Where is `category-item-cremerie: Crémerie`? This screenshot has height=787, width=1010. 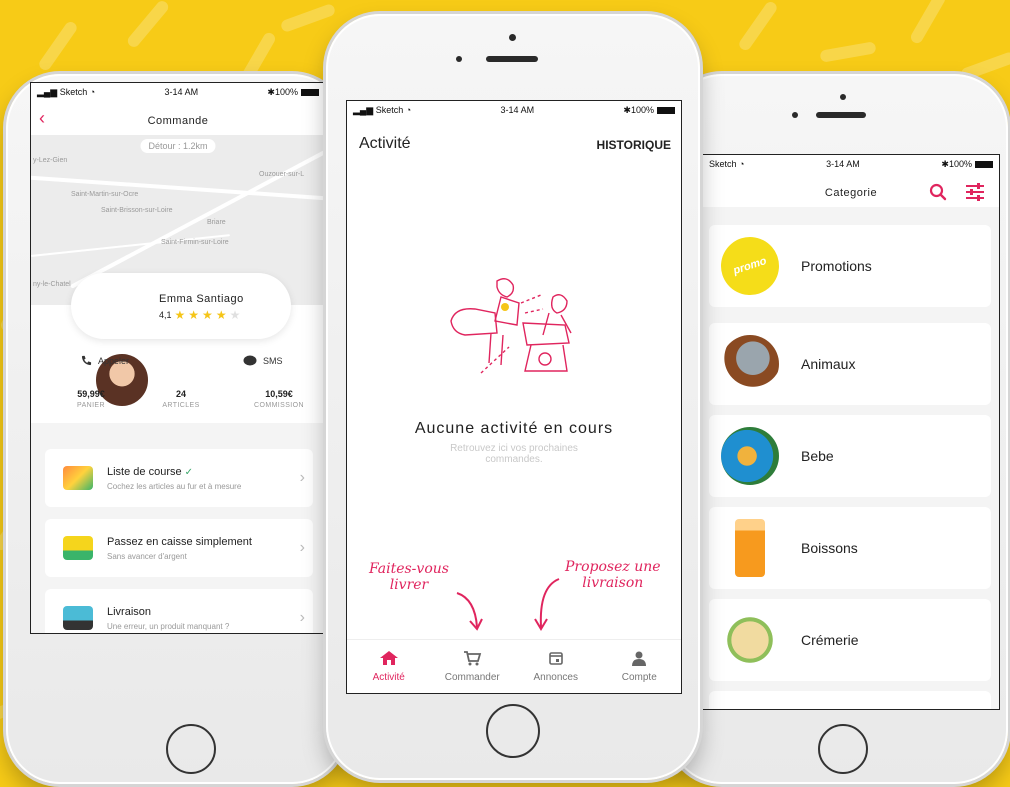 category-item-cremerie: Crémerie is located at coordinates (850, 640).